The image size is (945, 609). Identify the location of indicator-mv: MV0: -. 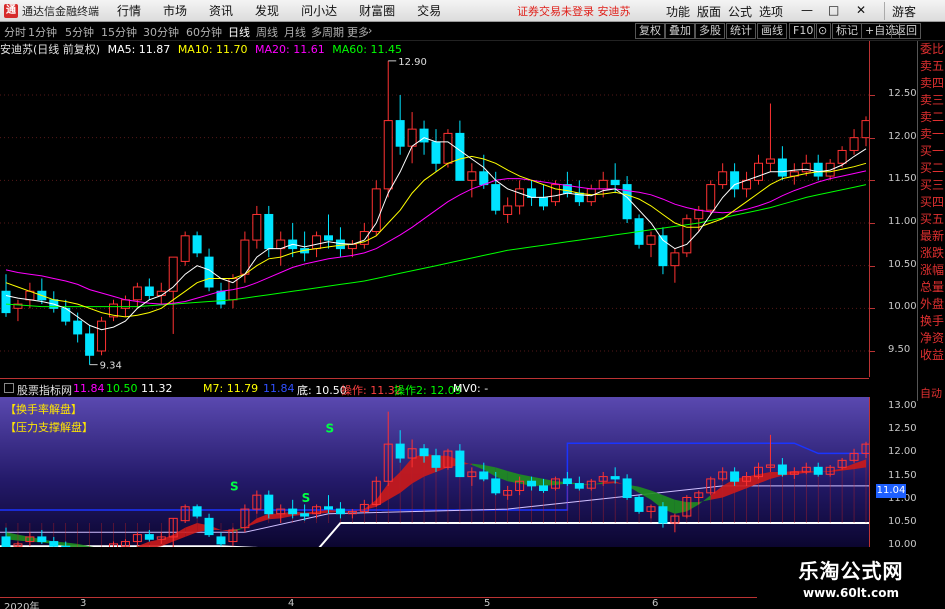
(471, 388).